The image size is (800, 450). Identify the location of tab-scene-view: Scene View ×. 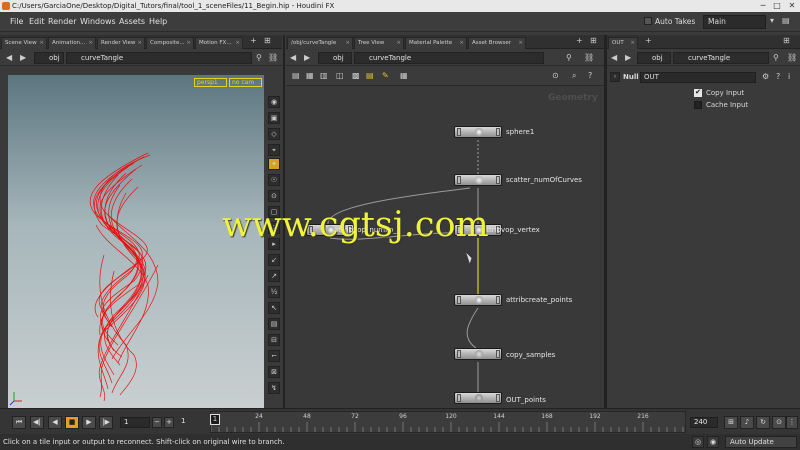
(24, 43).